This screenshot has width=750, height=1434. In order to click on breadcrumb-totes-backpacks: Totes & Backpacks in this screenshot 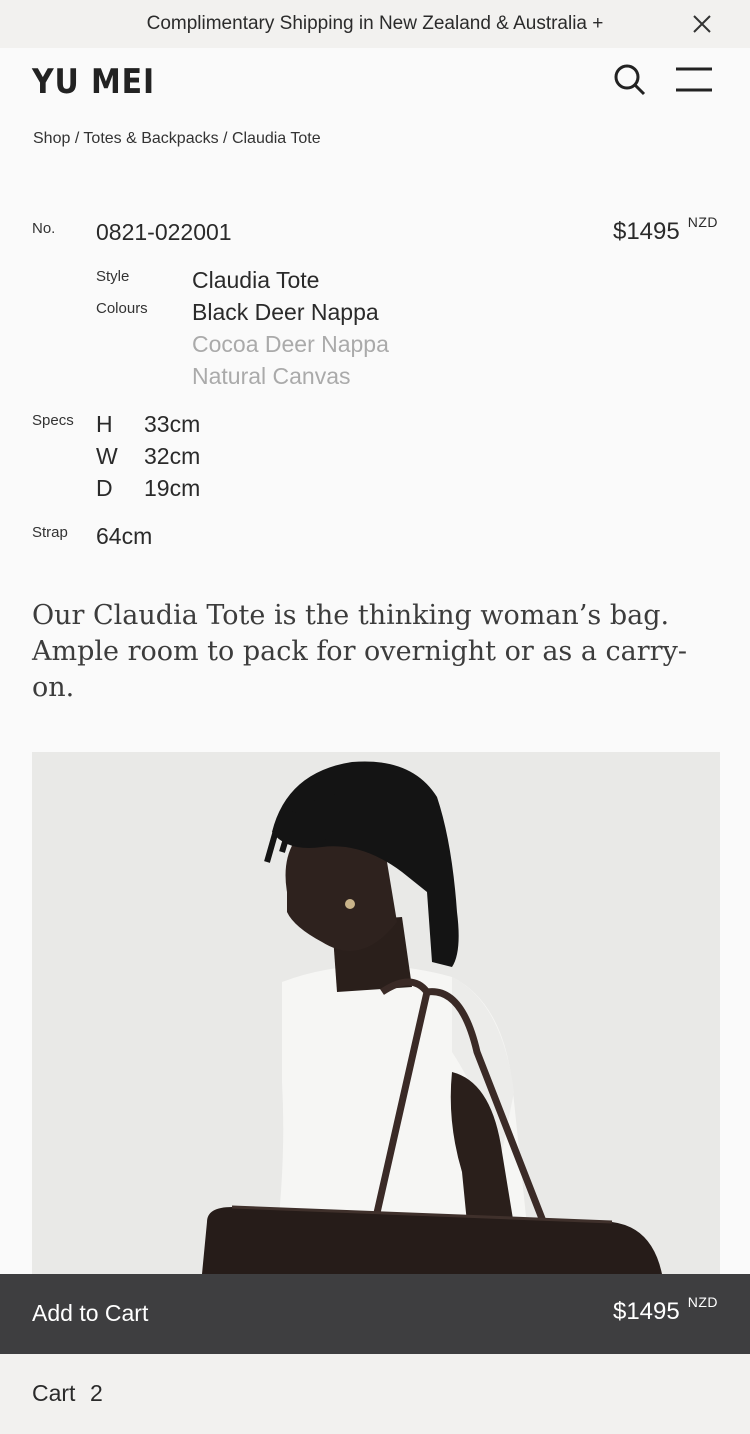, I will do `click(150, 138)`.